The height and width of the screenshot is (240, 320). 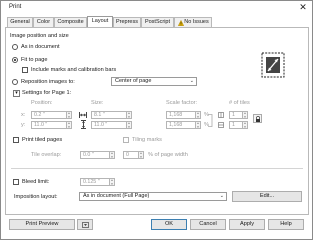 I want to click on lock-button, so click(x=257, y=118).